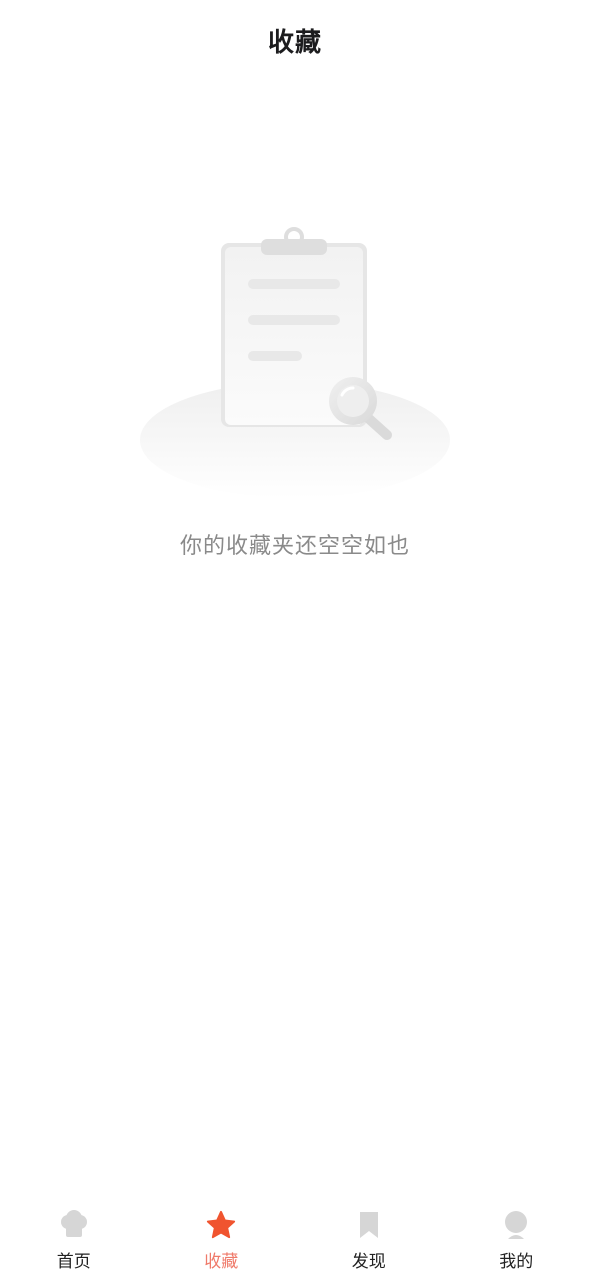  I want to click on user-icon, so click(516, 1225).